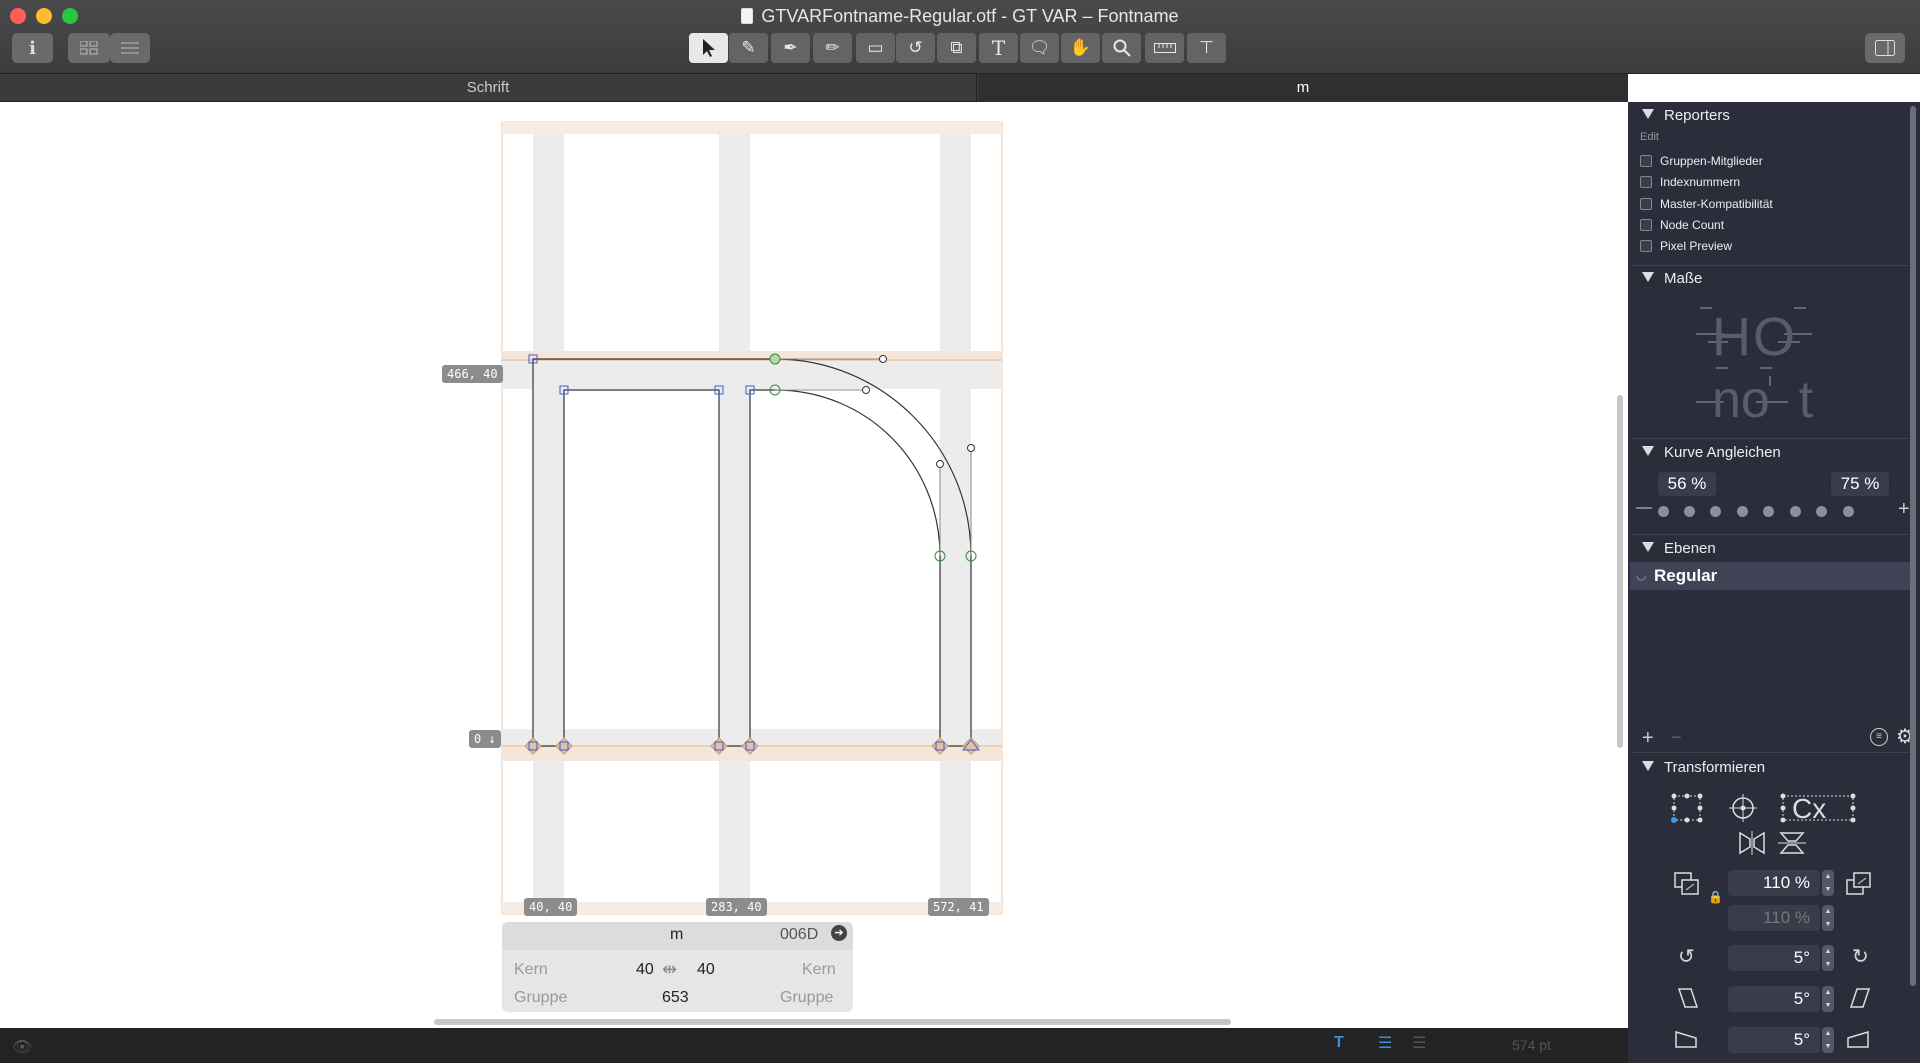 This screenshot has width=1920, height=1063. What do you see at coordinates (1419, 1043) in the screenshot?
I see `align-options-icon: ☰` at bounding box center [1419, 1043].